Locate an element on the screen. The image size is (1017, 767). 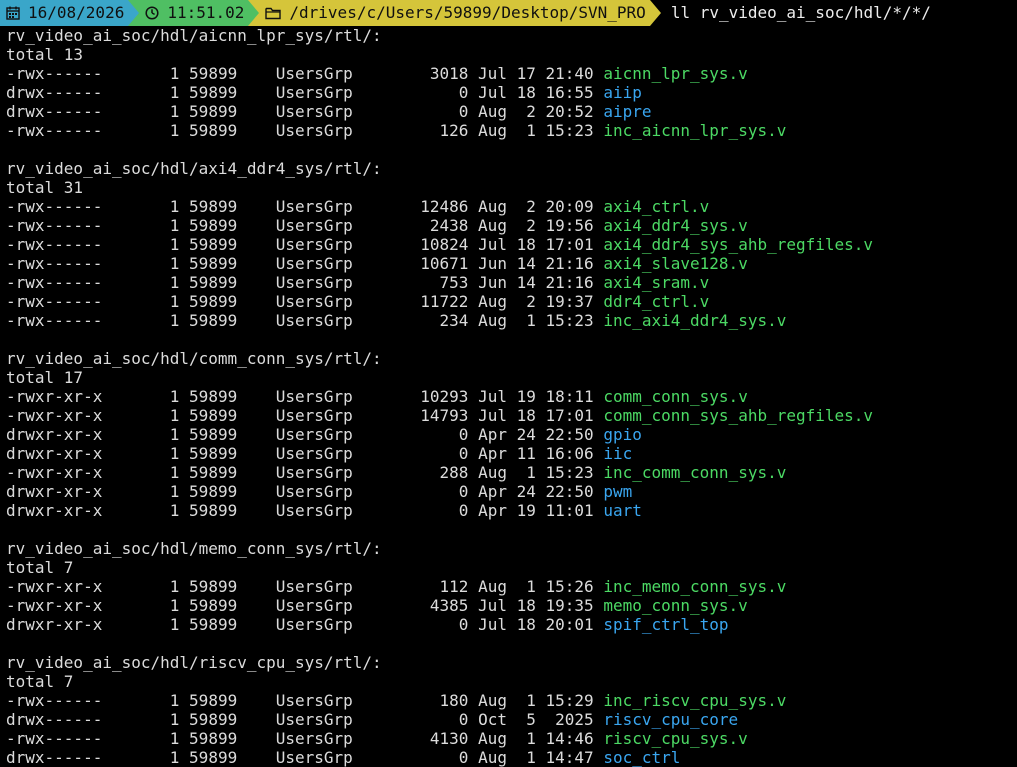
file-name: ddr4_ctrl.v is located at coordinates (656, 301).